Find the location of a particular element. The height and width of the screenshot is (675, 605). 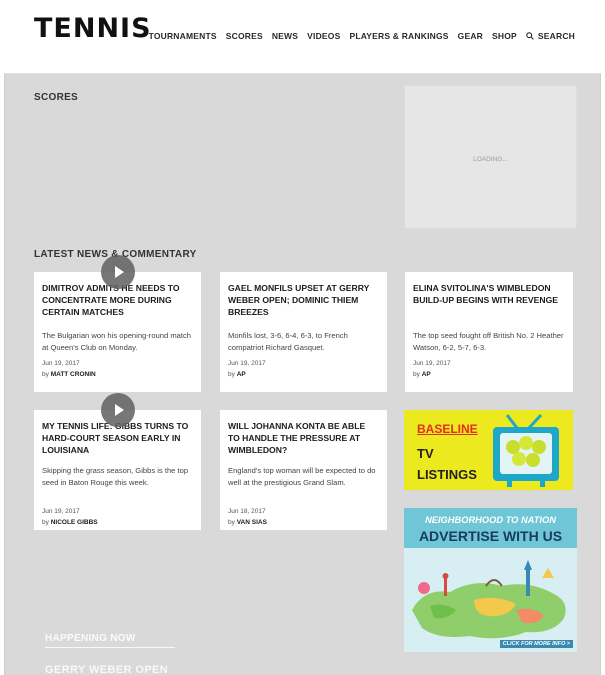

nav-videos: VIDEOS is located at coordinates (323, 36).